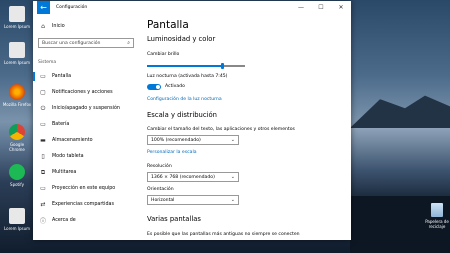 The width and height of the screenshot is (450, 253). I want to click on scale-heading: Escala y distribución, so click(182, 115).